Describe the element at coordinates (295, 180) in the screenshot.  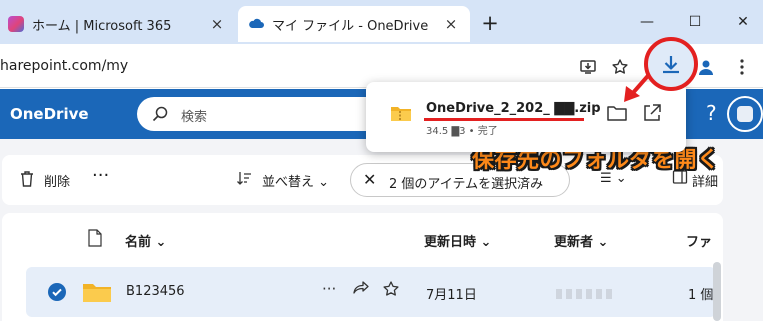
I see `sort-button: 並べ替え ⌄` at that location.